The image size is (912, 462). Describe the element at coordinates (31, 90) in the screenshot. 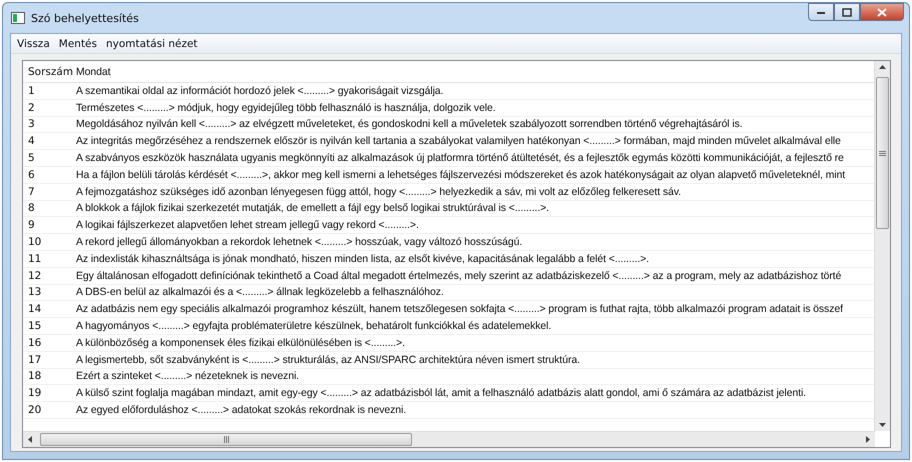

I see `table-cell-text: 1` at that location.